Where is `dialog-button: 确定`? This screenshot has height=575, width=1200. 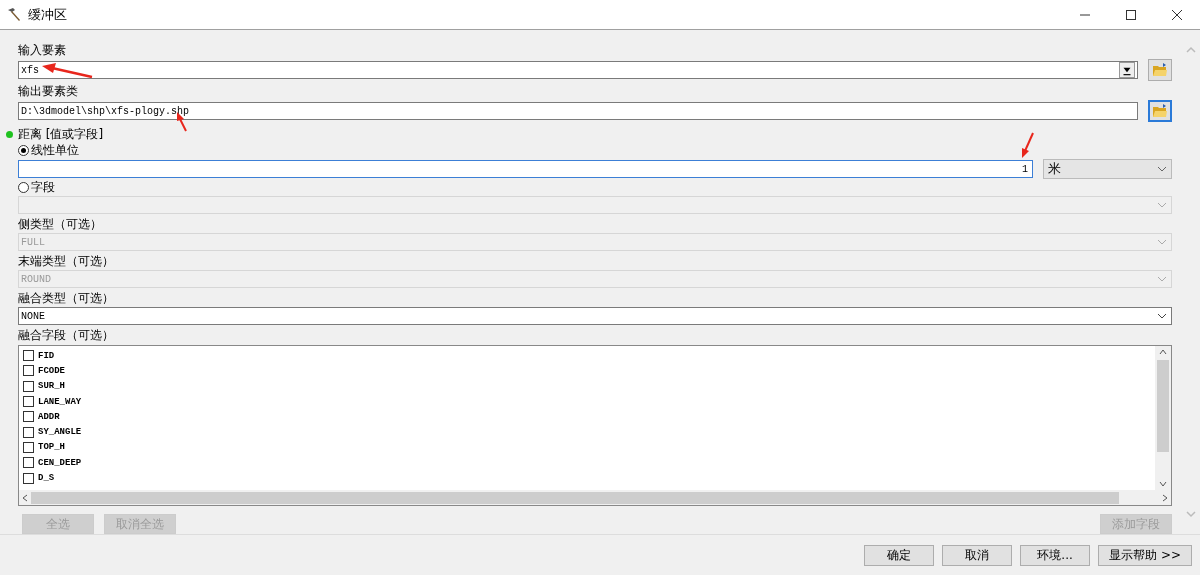 dialog-button: 确定 is located at coordinates (899, 555).